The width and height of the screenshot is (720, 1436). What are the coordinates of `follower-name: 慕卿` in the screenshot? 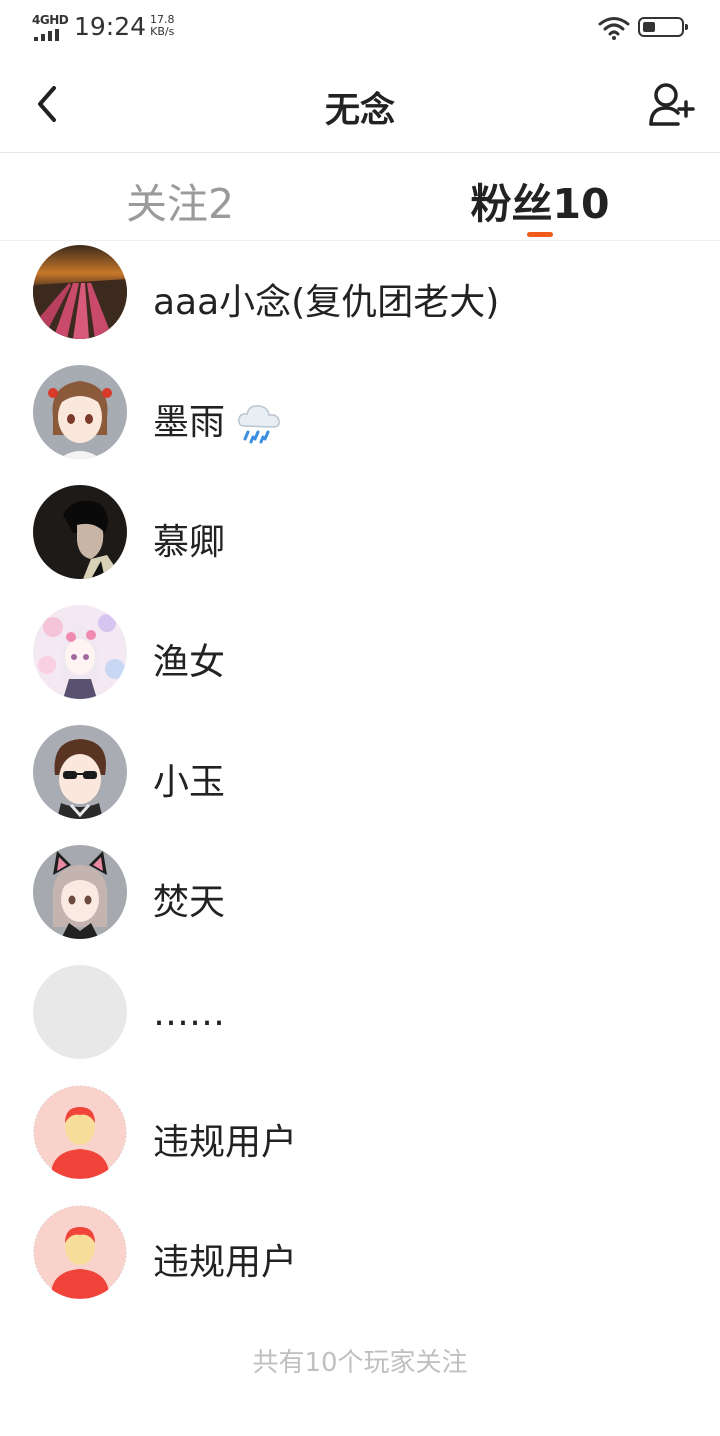 It's located at (189, 542).